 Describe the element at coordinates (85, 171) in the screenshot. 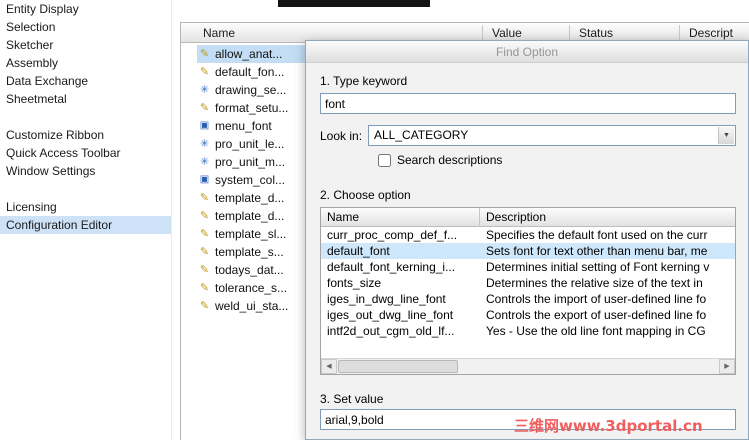

I see `sidebar-item-window-settings: Window Settings` at that location.